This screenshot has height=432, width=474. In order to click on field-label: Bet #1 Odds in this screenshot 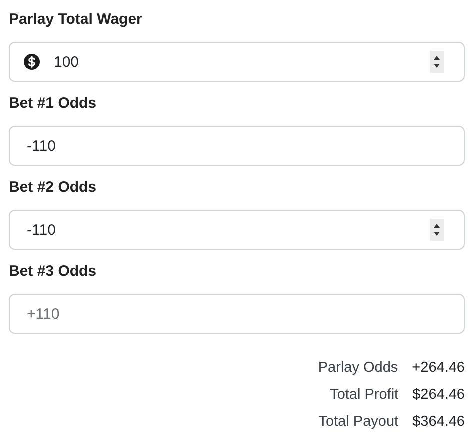, I will do `click(53, 104)`.